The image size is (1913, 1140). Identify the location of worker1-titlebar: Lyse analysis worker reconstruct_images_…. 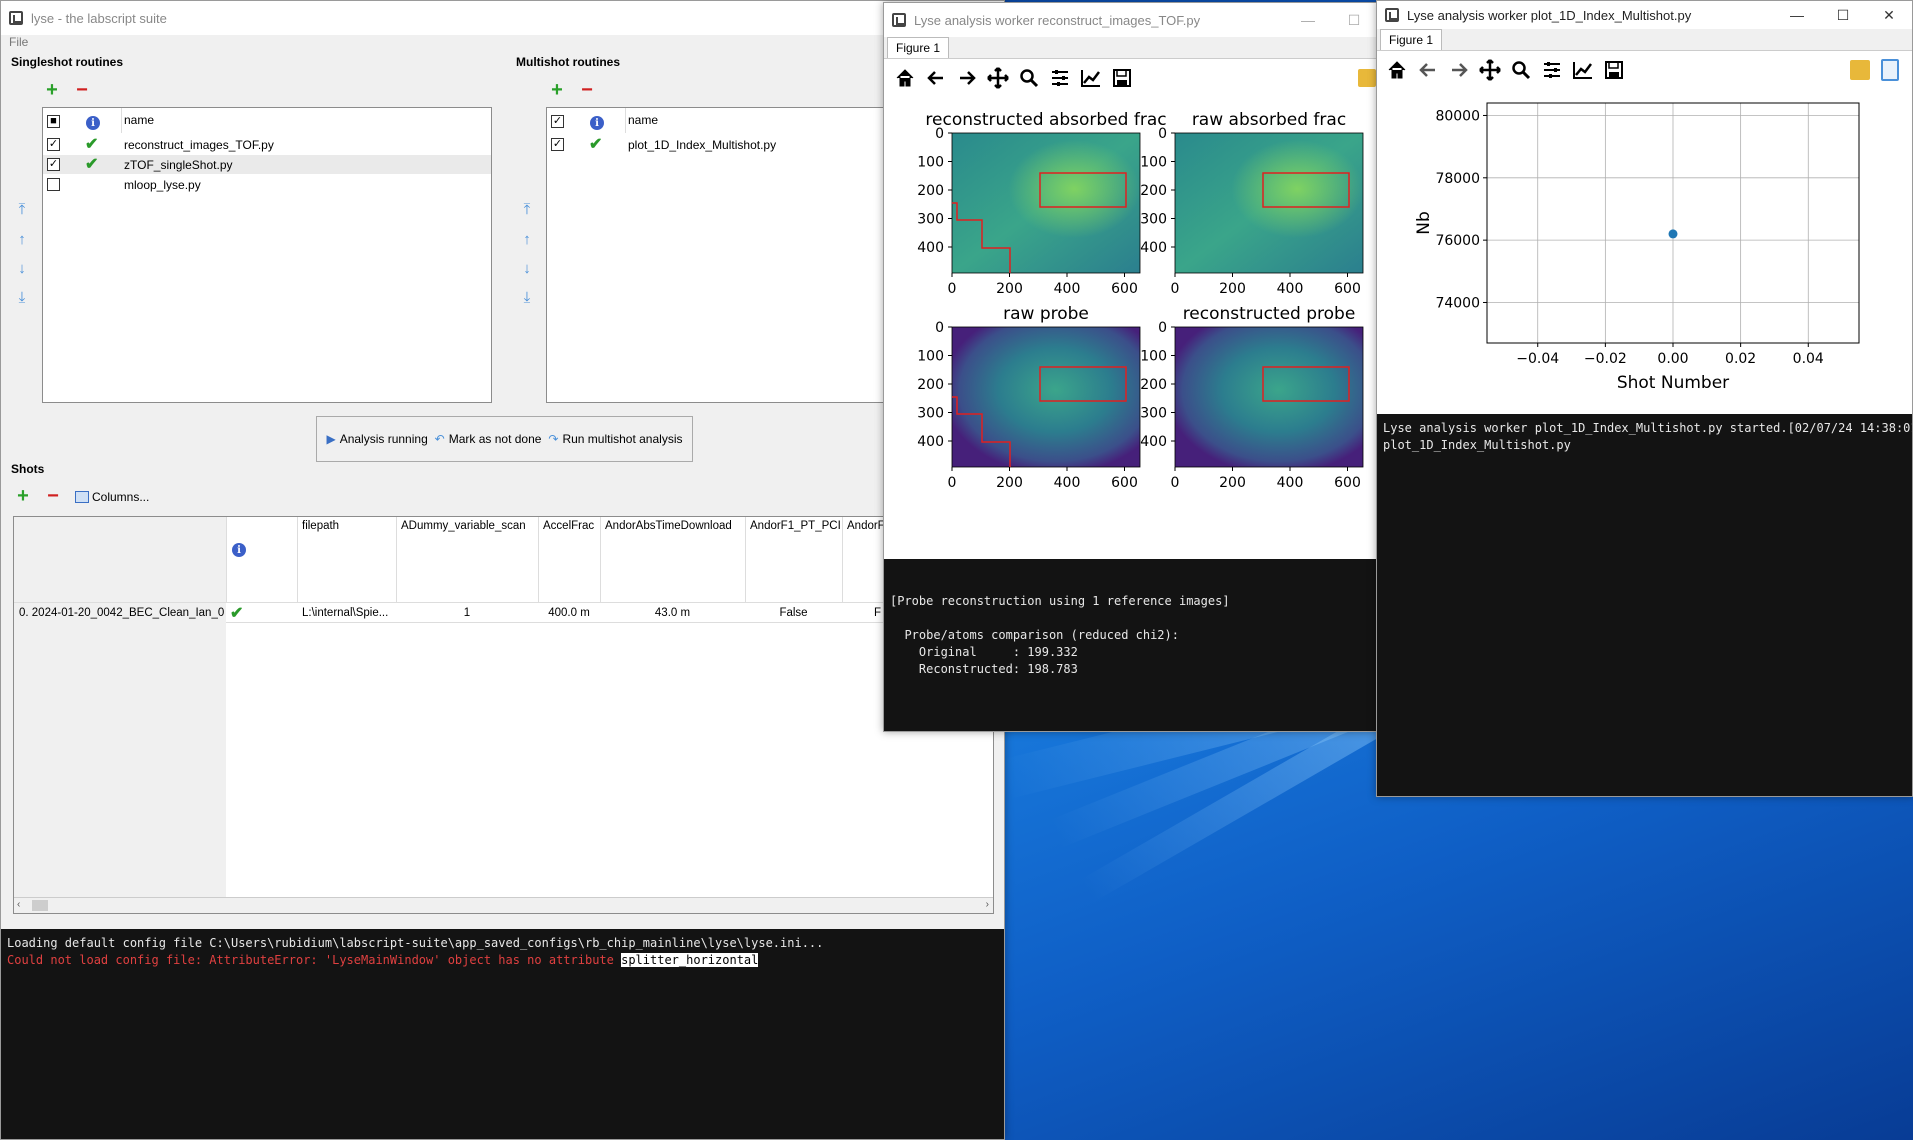
(1130, 20).